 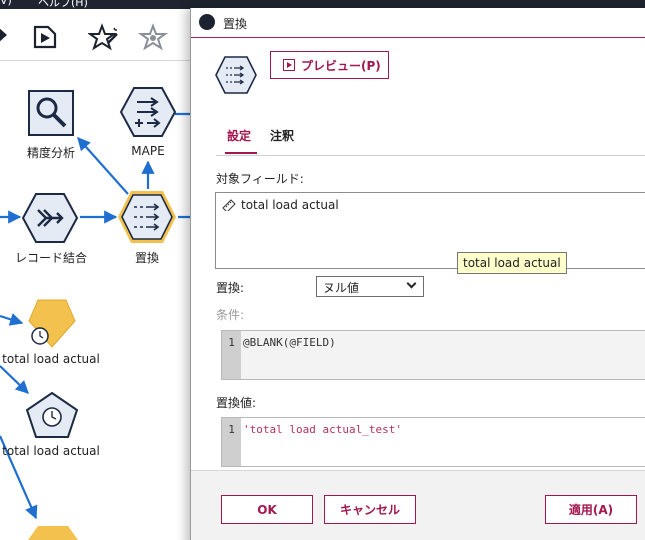 What do you see at coordinates (5, 35) in the screenshot?
I see `run-icon` at bounding box center [5, 35].